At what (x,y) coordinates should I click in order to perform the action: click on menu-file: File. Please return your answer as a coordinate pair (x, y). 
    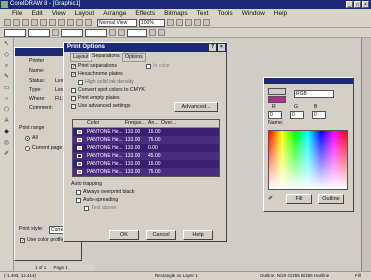
    Looking at the image, I should click on (17, 13).